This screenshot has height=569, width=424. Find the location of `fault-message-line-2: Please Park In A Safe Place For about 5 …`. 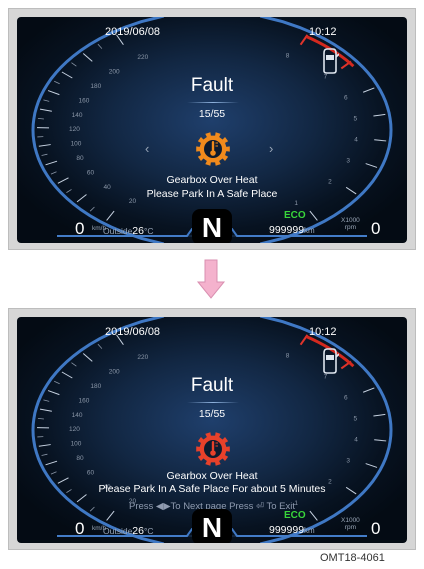

fault-message-line-2: Please Park In A Safe Place For about 5 … is located at coordinates (212, 489).